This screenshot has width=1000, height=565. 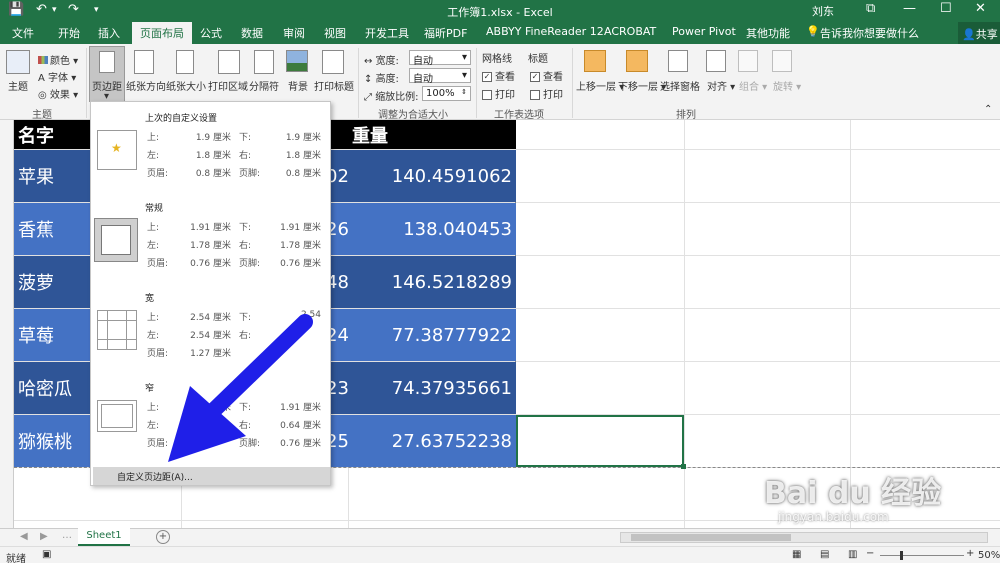 I want to click on scroll-right-icon: ▶, so click(x=44, y=536).